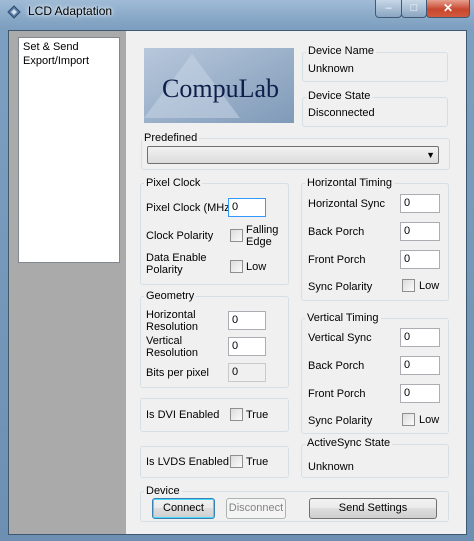 The width and height of the screenshot is (474, 541). Describe the element at coordinates (171, 138) in the screenshot. I see `predefined-label: Predefined` at that location.